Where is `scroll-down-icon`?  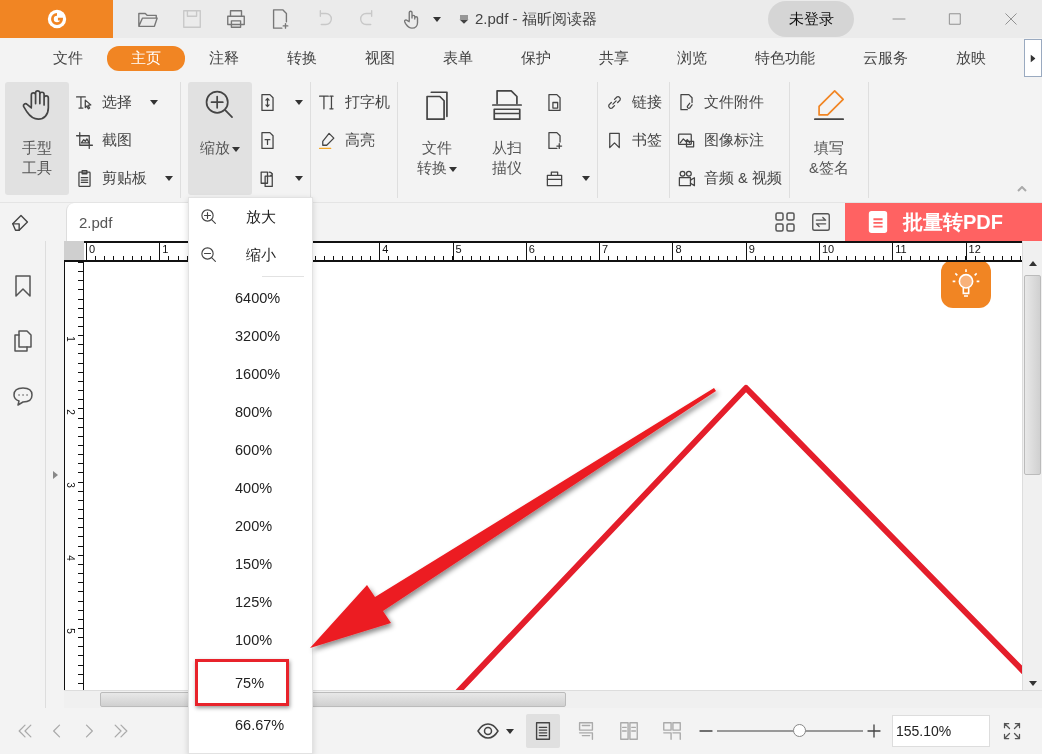
scroll-down-icon is located at coordinates (1032, 683).